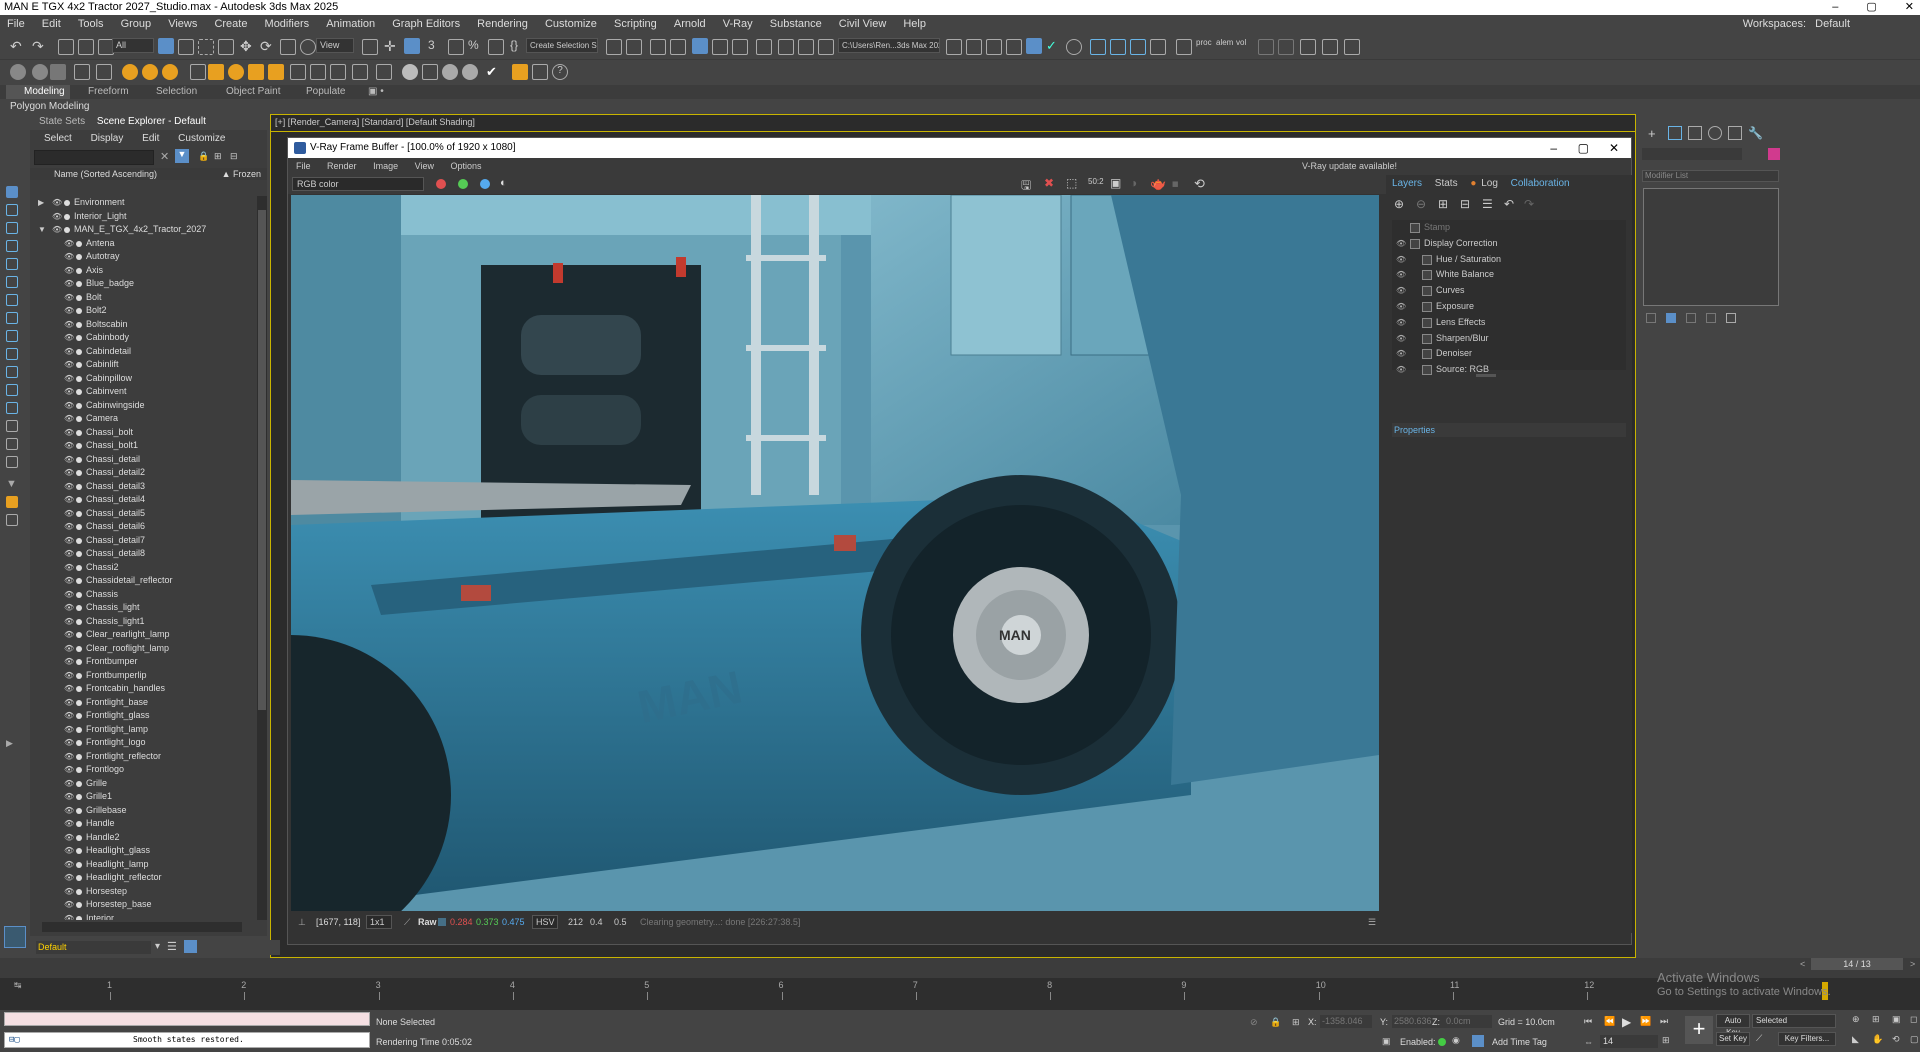 This screenshot has height=1052, width=1920. What do you see at coordinates (1876, 1019) in the screenshot?
I see `zoom-all-icon: ⊞` at bounding box center [1876, 1019].